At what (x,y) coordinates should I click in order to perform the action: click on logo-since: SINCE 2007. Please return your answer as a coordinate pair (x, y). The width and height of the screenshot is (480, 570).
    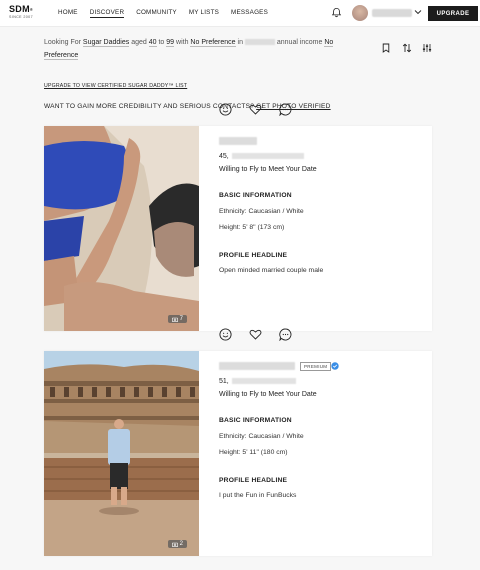
    Looking at the image, I should click on (21, 17).